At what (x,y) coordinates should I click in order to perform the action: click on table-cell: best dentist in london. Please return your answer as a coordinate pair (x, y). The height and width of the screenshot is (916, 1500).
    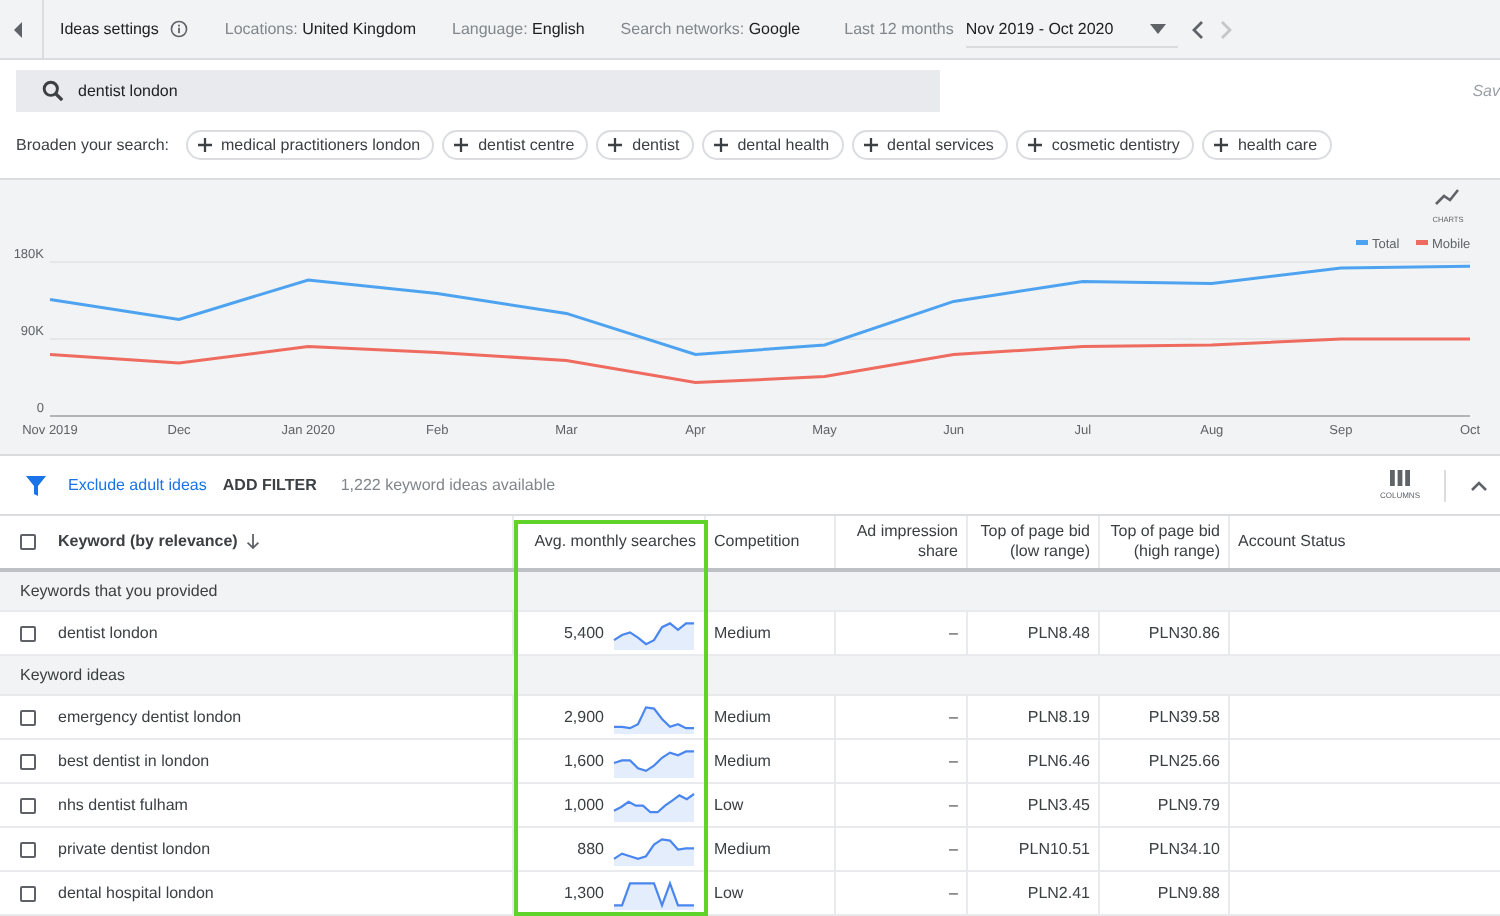
    Looking at the image, I should click on (134, 761).